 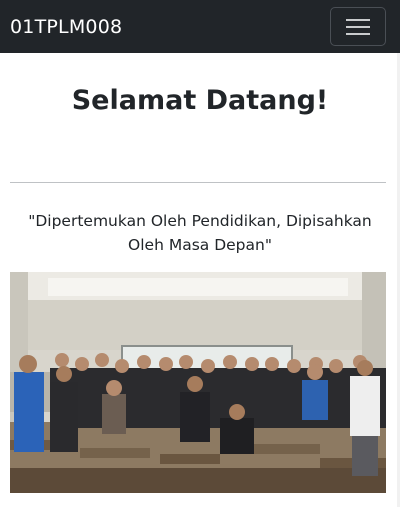 I want to click on brand-link: 01TPLM008, so click(x=66, y=27).